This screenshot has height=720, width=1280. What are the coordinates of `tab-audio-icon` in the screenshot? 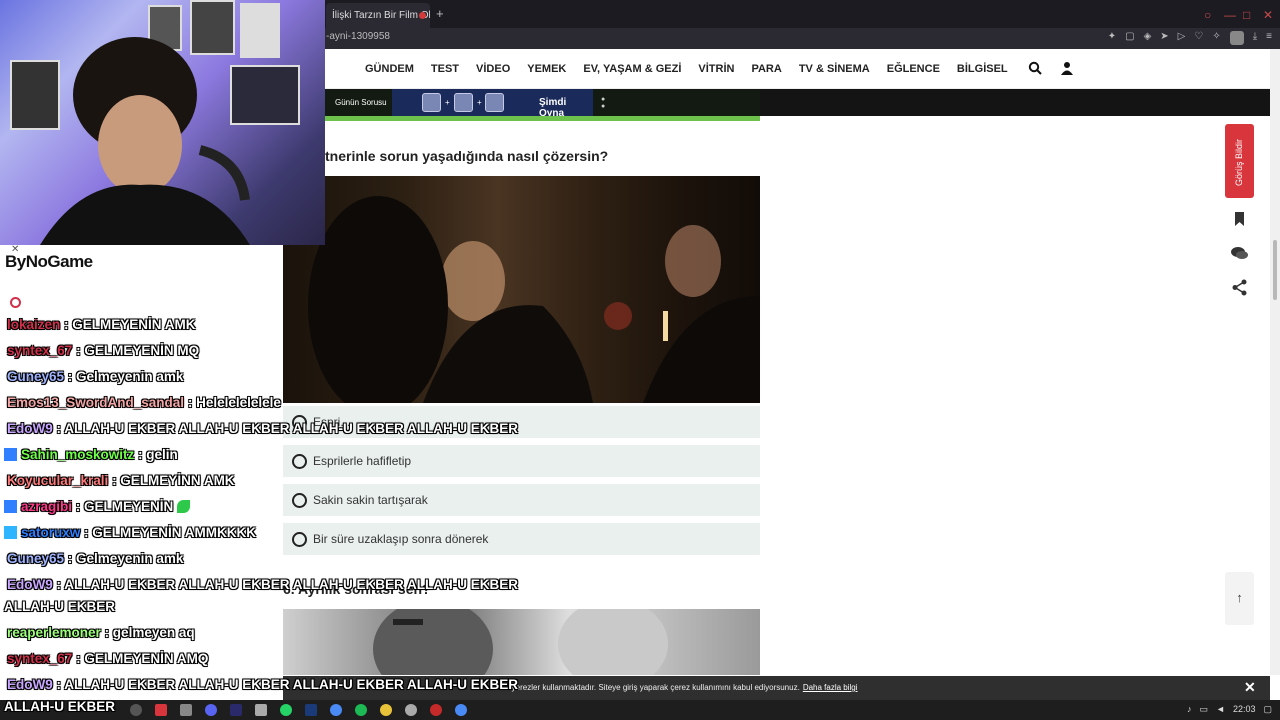 It's located at (422, 15).